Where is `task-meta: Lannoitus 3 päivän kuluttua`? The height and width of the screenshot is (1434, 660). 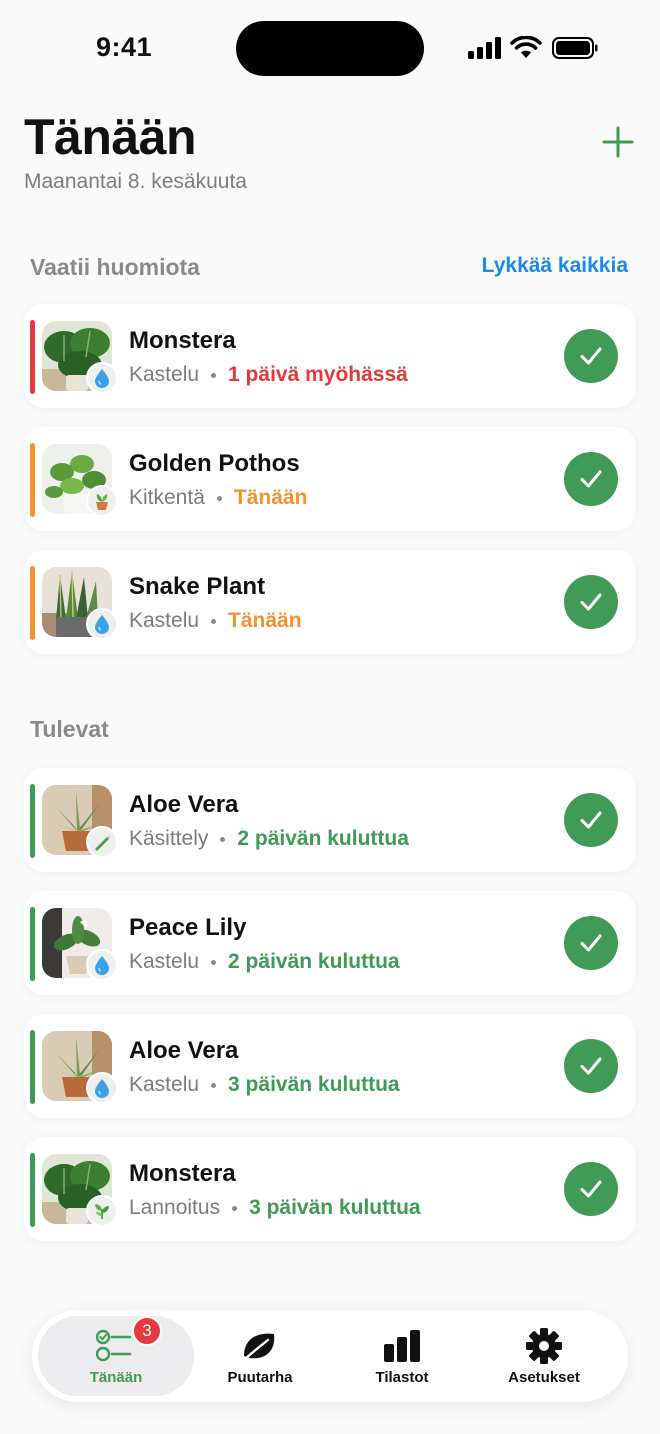 task-meta: Lannoitus 3 päivän kuluttua is located at coordinates (275, 1208).